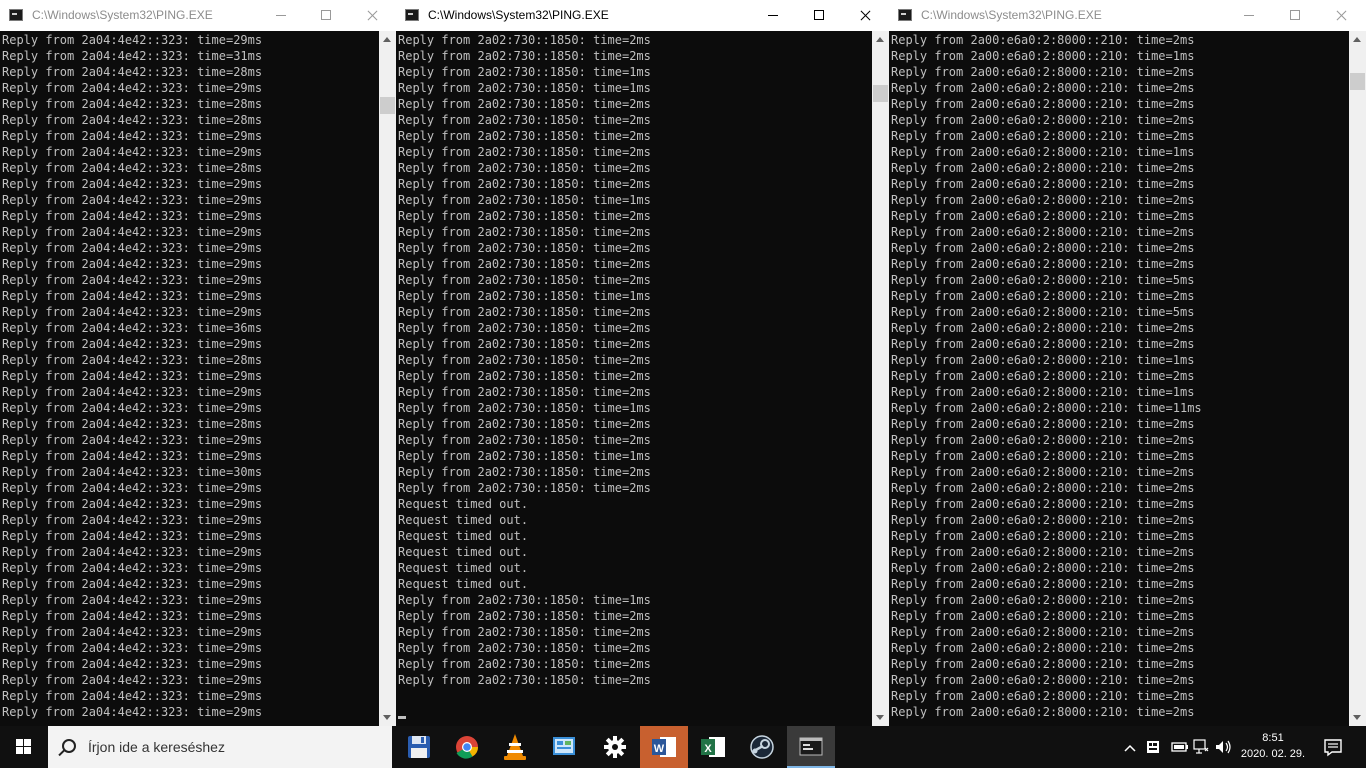 Image resolution: width=1366 pixels, height=772 pixels. What do you see at coordinates (564, 747) in the screenshot?
I see `control-panel-icon` at bounding box center [564, 747].